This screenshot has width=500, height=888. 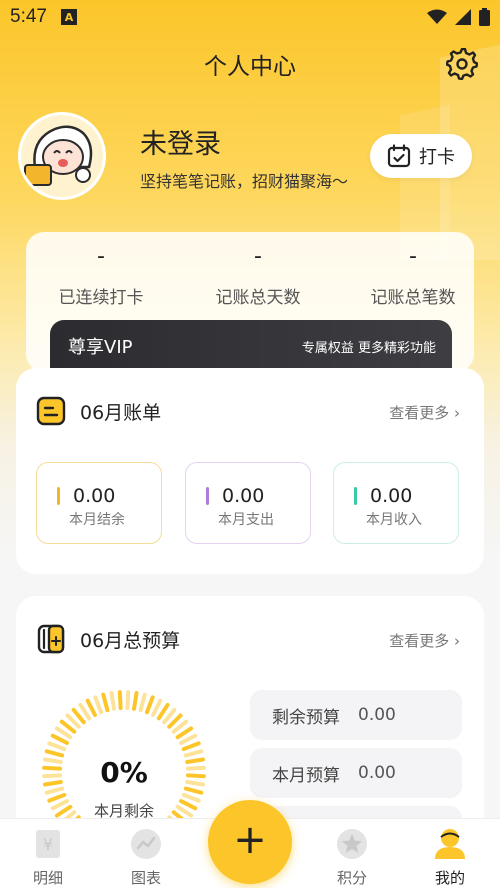 I want to click on battery-icon, so click(x=484, y=17).